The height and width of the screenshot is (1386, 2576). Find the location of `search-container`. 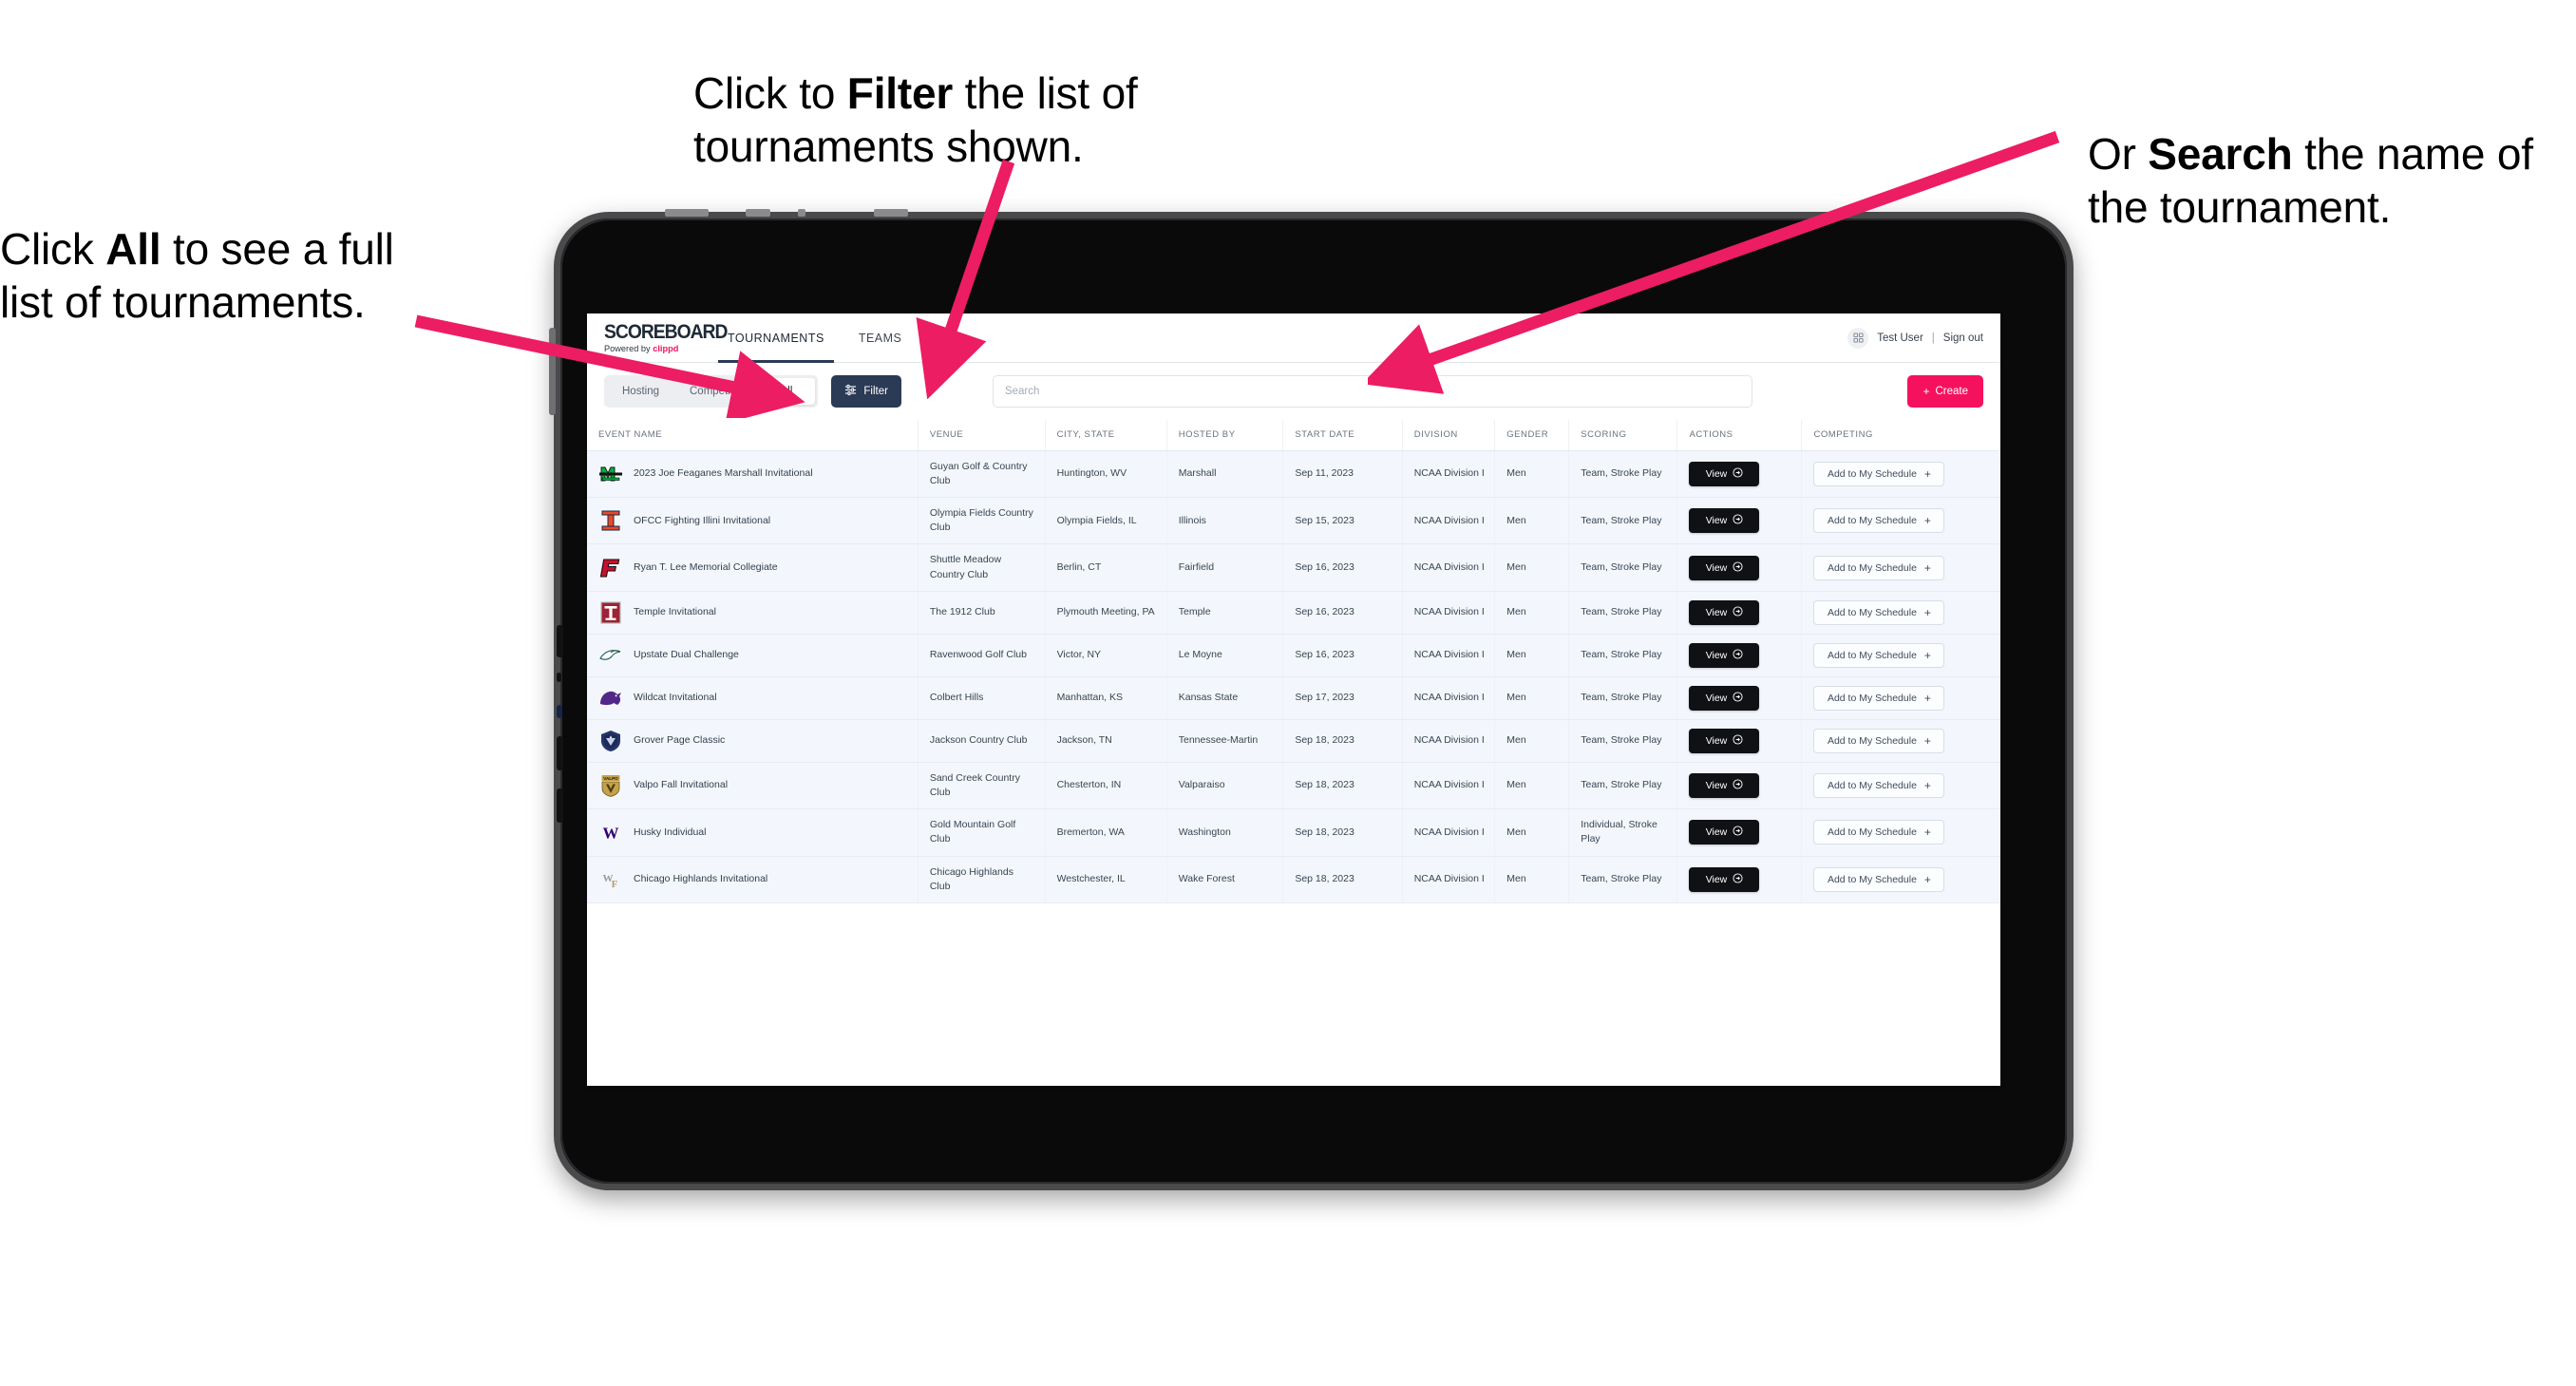

search-container is located at coordinates (1372, 391).